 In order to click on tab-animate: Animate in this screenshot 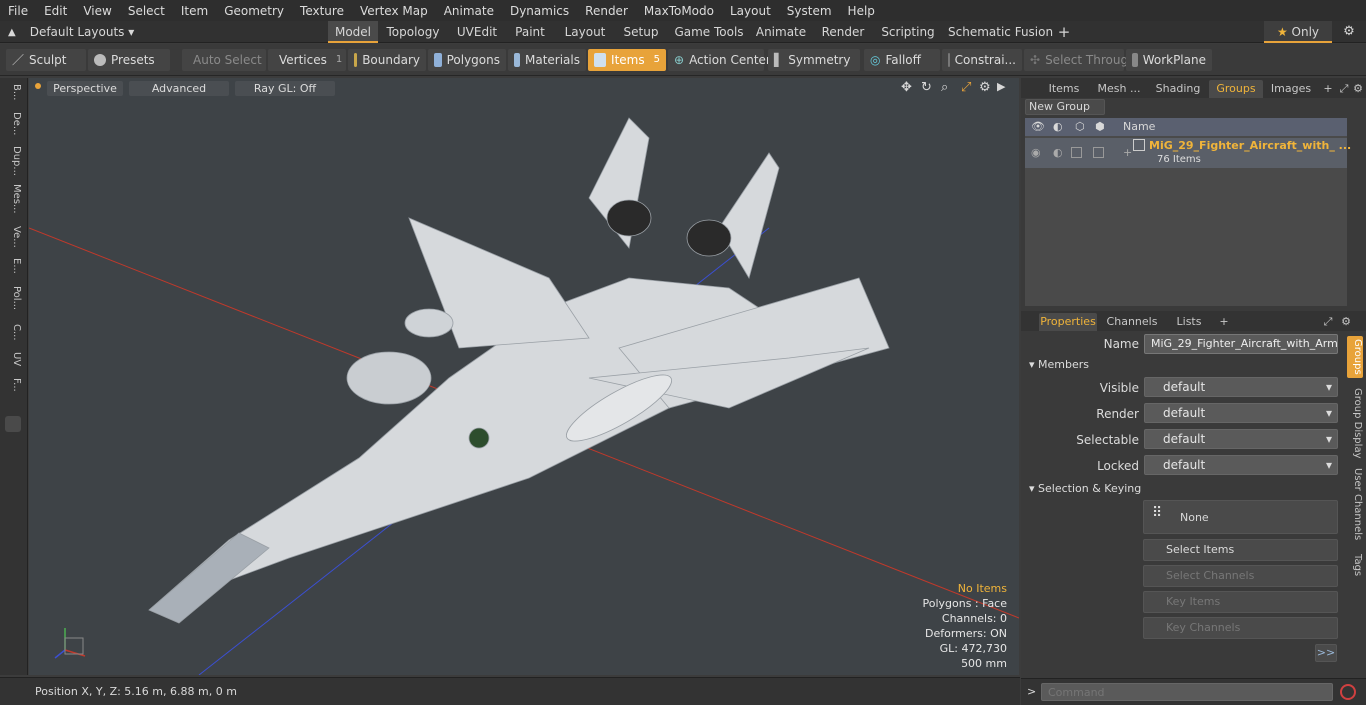, I will do `click(781, 32)`.